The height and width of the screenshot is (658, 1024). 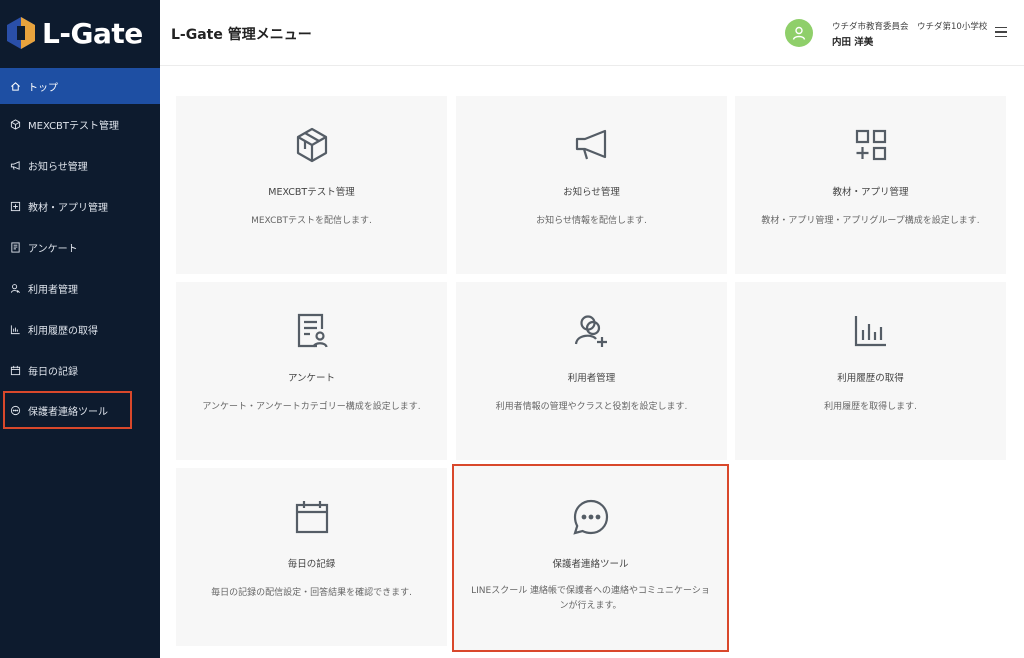 I want to click on sidebar-item-parent-contact: 保護者連絡ツール, so click(x=67, y=410).